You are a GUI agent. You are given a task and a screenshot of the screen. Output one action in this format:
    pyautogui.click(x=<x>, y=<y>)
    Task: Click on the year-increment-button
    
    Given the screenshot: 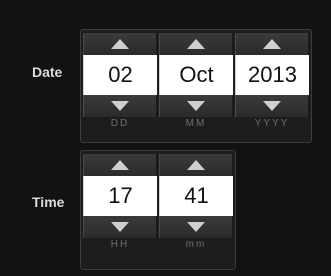 What is the action you would take?
    pyautogui.click(x=272, y=44)
    